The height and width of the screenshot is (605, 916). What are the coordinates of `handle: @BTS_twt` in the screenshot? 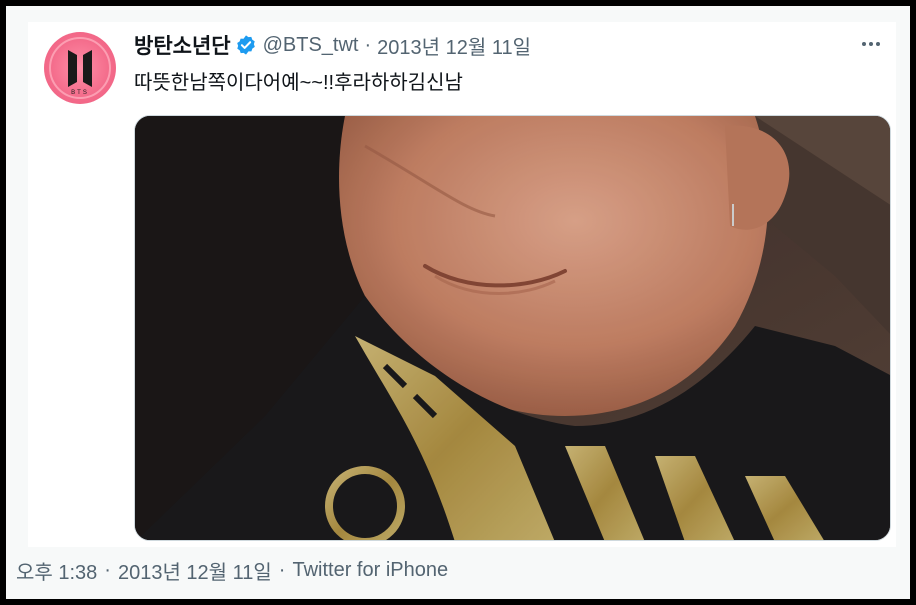 It's located at (311, 45).